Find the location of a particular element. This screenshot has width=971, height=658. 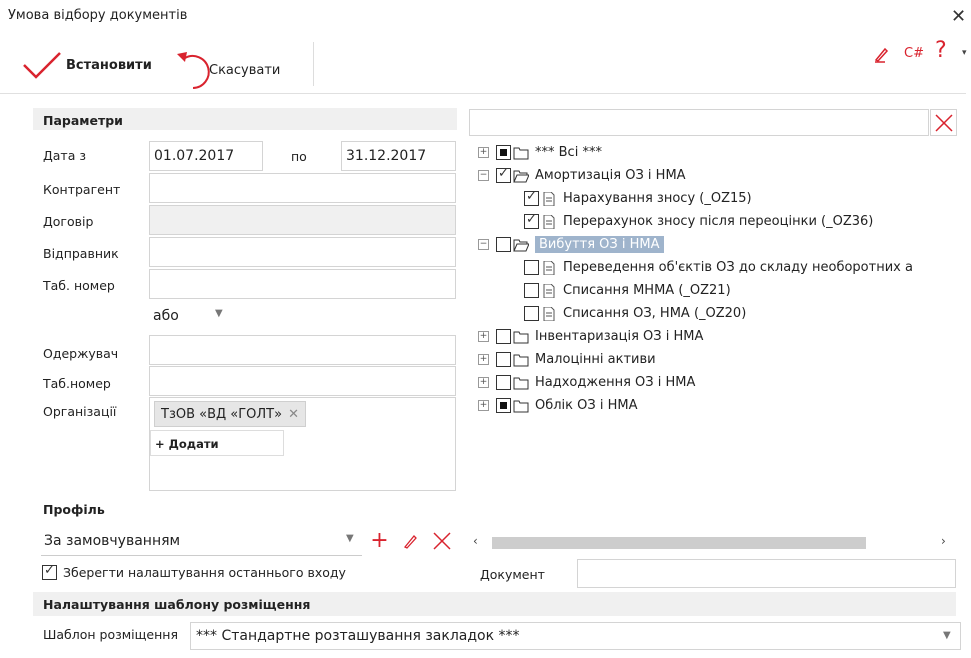

orgs-label: Організації is located at coordinates (80, 411).